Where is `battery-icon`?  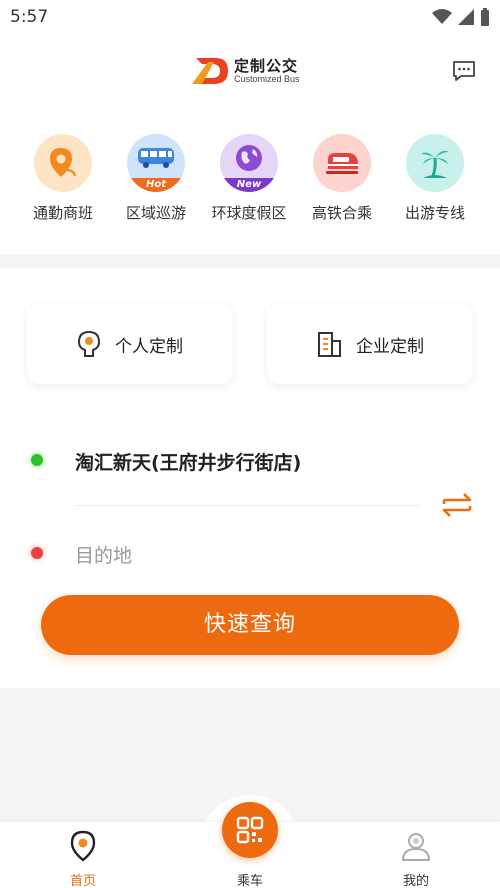
battery-icon is located at coordinates (485, 17).